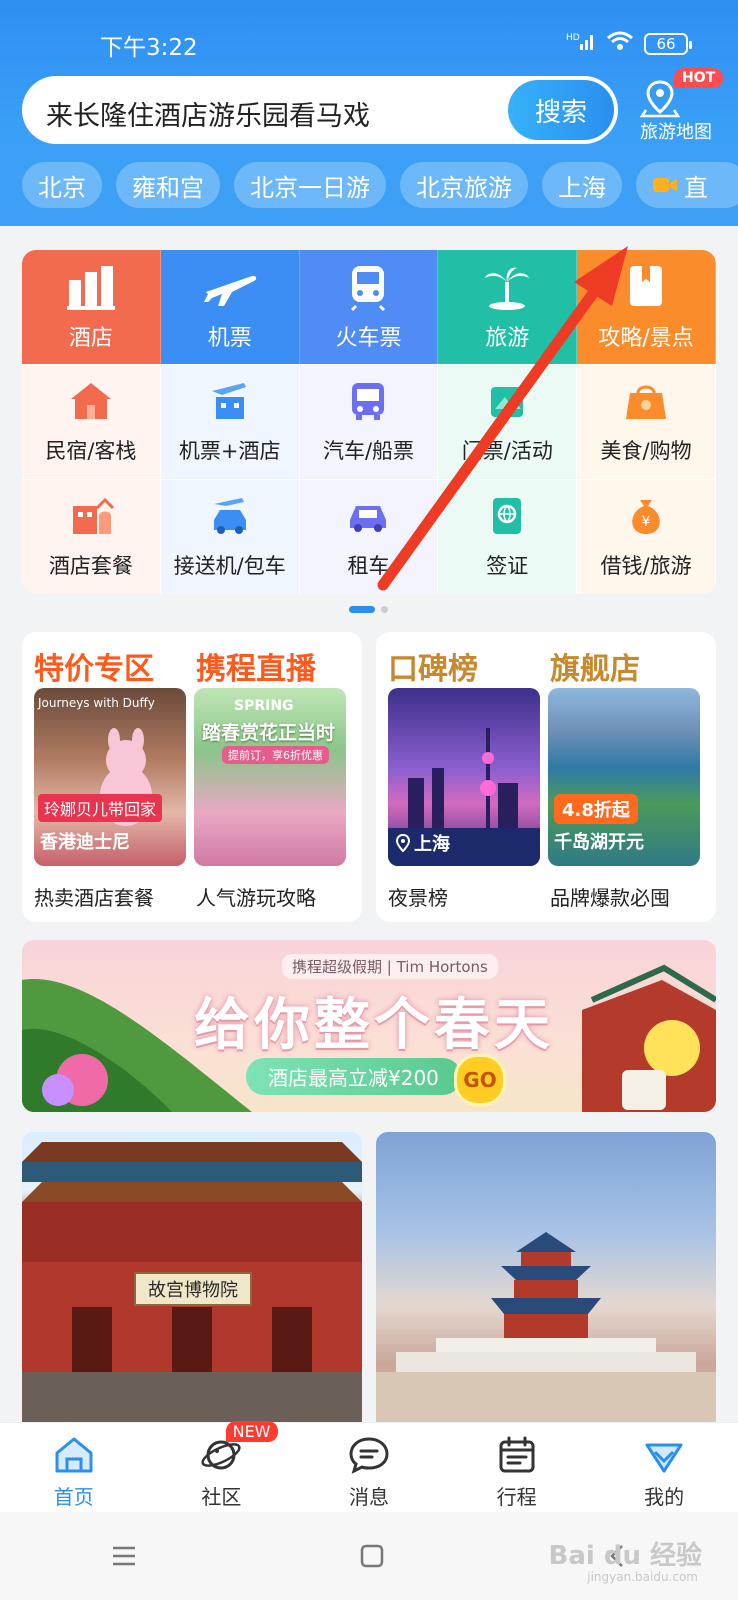 The height and width of the screenshot is (1600, 738). Describe the element at coordinates (390, 966) in the screenshot. I see `banner-brand: 携程超级假期 | Tim Hortons` at that location.